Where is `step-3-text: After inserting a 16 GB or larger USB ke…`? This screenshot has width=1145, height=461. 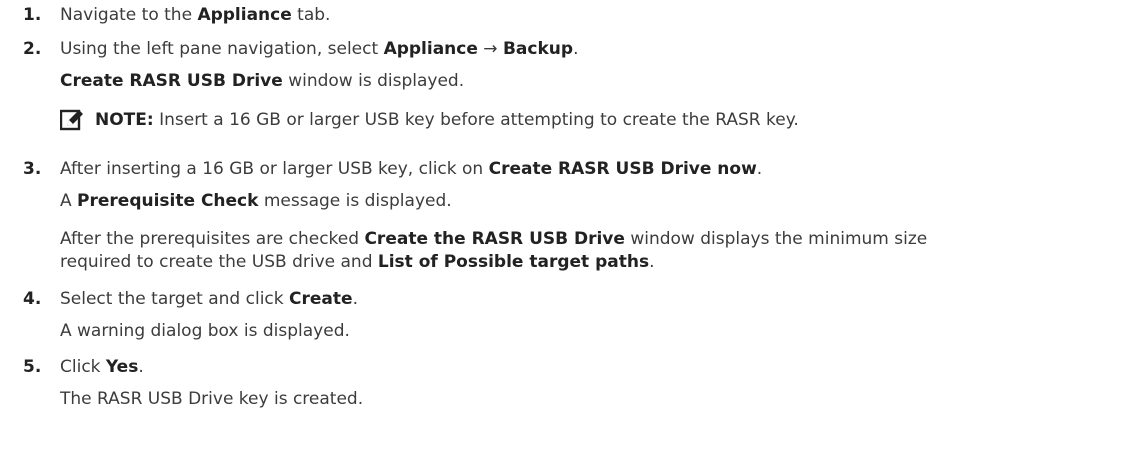
step-3-text: After inserting a 16 GB or larger USB ke… is located at coordinates (411, 169).